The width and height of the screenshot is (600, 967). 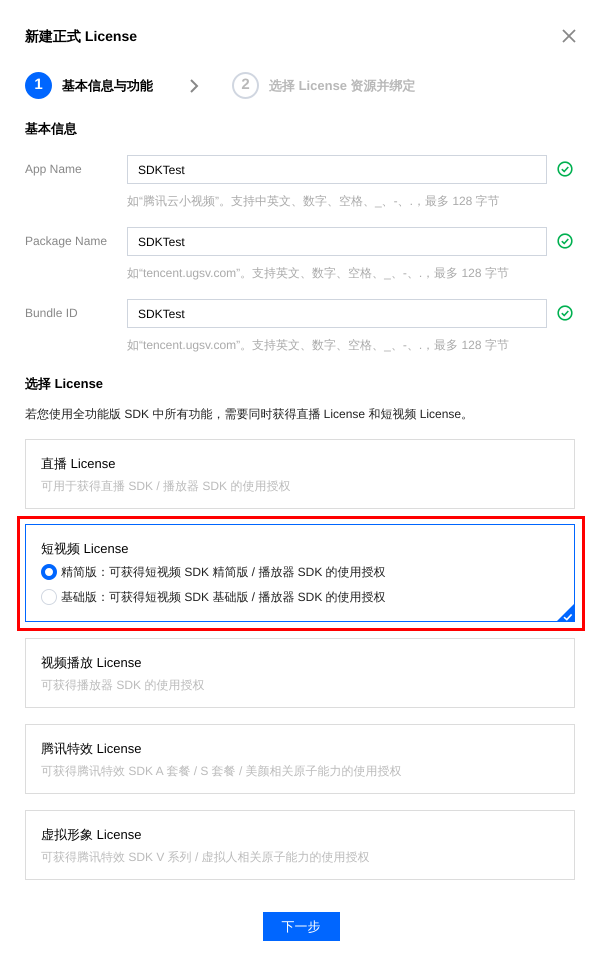 I want to click on step-number: 1, so click(x=38, y=85).